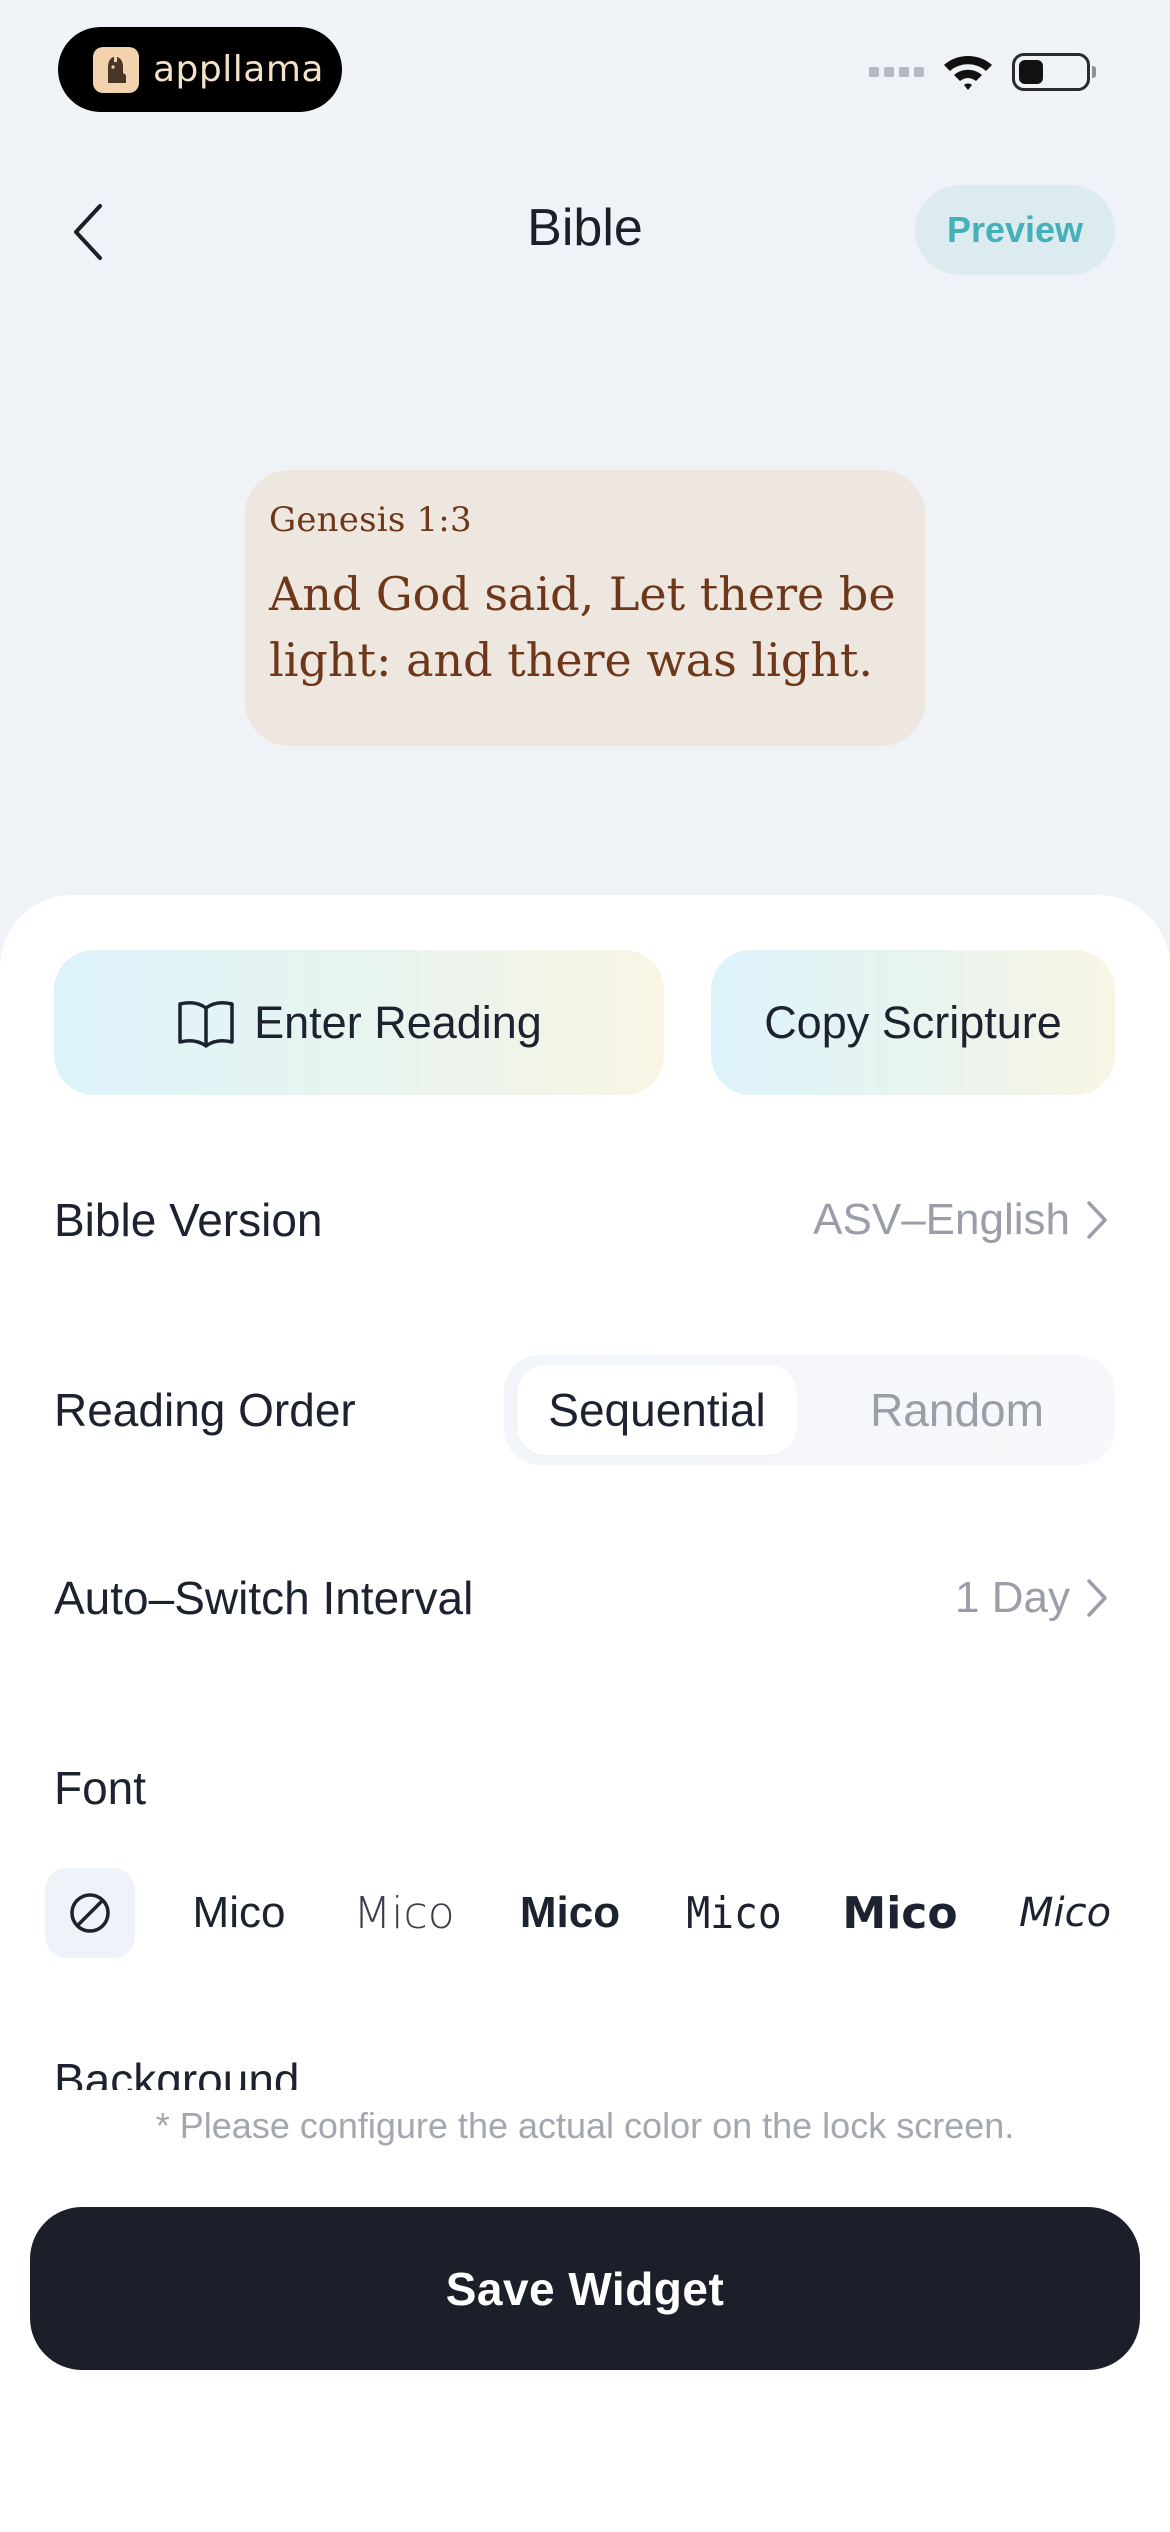 The width and height of the screenshot is (1170, 2532). Describe the element at coordinates (404, 1913) in the screenshot. I see `font-option-2: Mico` at that location.